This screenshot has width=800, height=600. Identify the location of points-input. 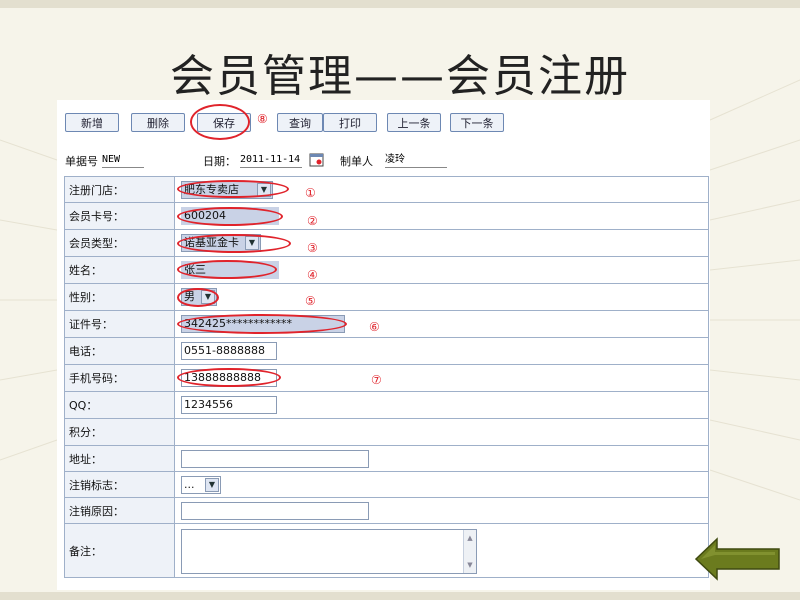
(226, 432).